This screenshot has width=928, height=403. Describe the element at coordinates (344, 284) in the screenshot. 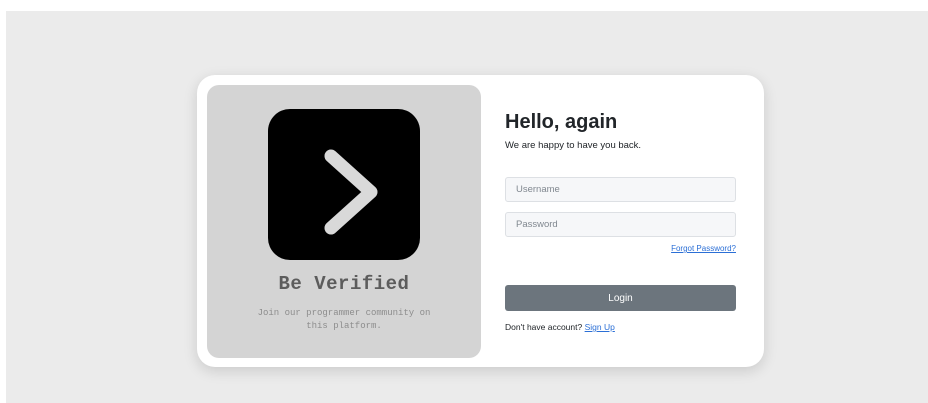

I see `brand-title: Be Verified` at that location.